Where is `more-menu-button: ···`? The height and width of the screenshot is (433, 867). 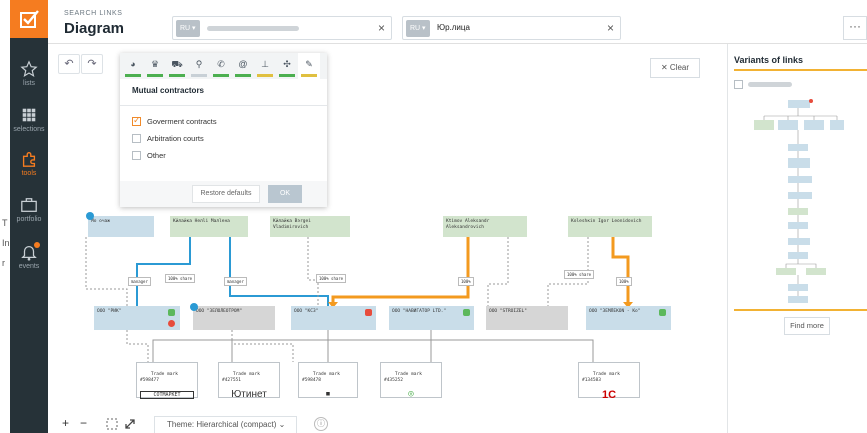
more-menu-button: ··· is located at coordinates (855, 28).